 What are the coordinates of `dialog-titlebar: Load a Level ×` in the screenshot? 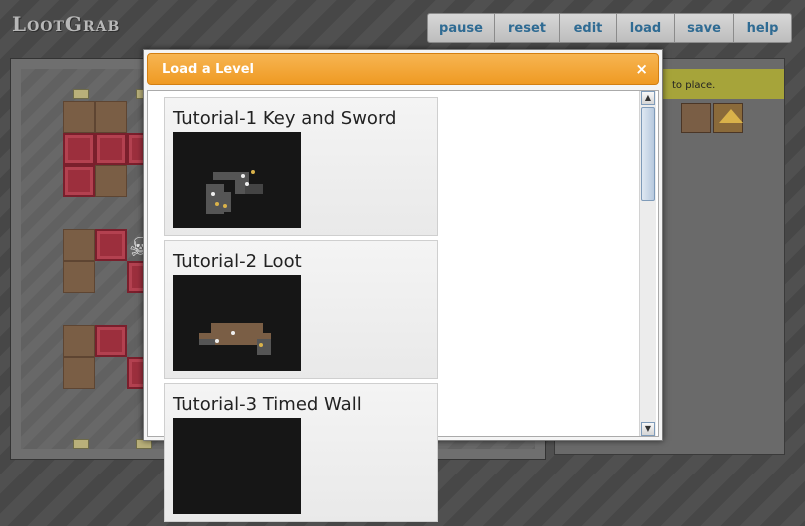 It's located at (403, 69).